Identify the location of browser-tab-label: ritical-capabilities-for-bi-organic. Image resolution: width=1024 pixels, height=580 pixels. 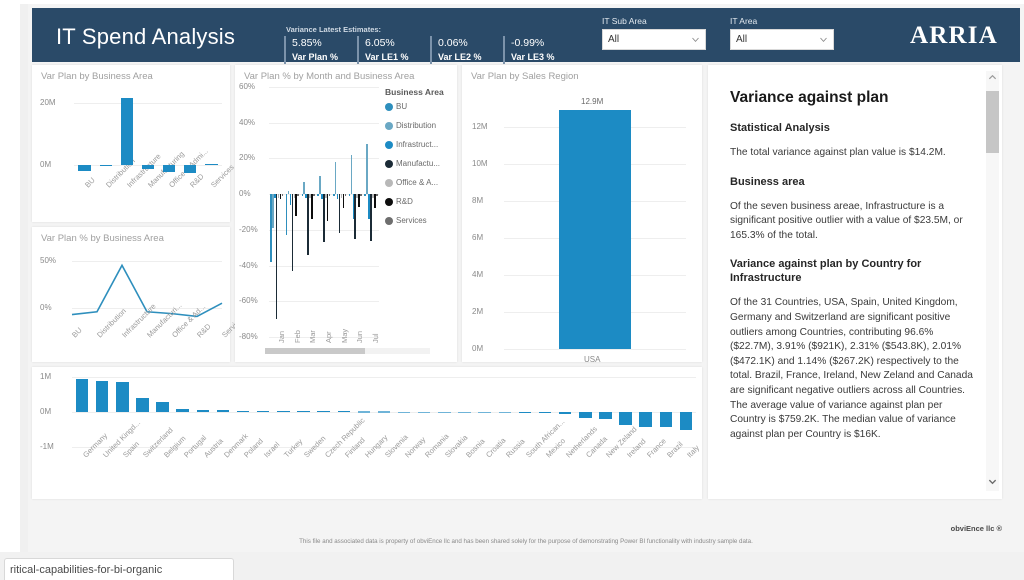
(86, 570).